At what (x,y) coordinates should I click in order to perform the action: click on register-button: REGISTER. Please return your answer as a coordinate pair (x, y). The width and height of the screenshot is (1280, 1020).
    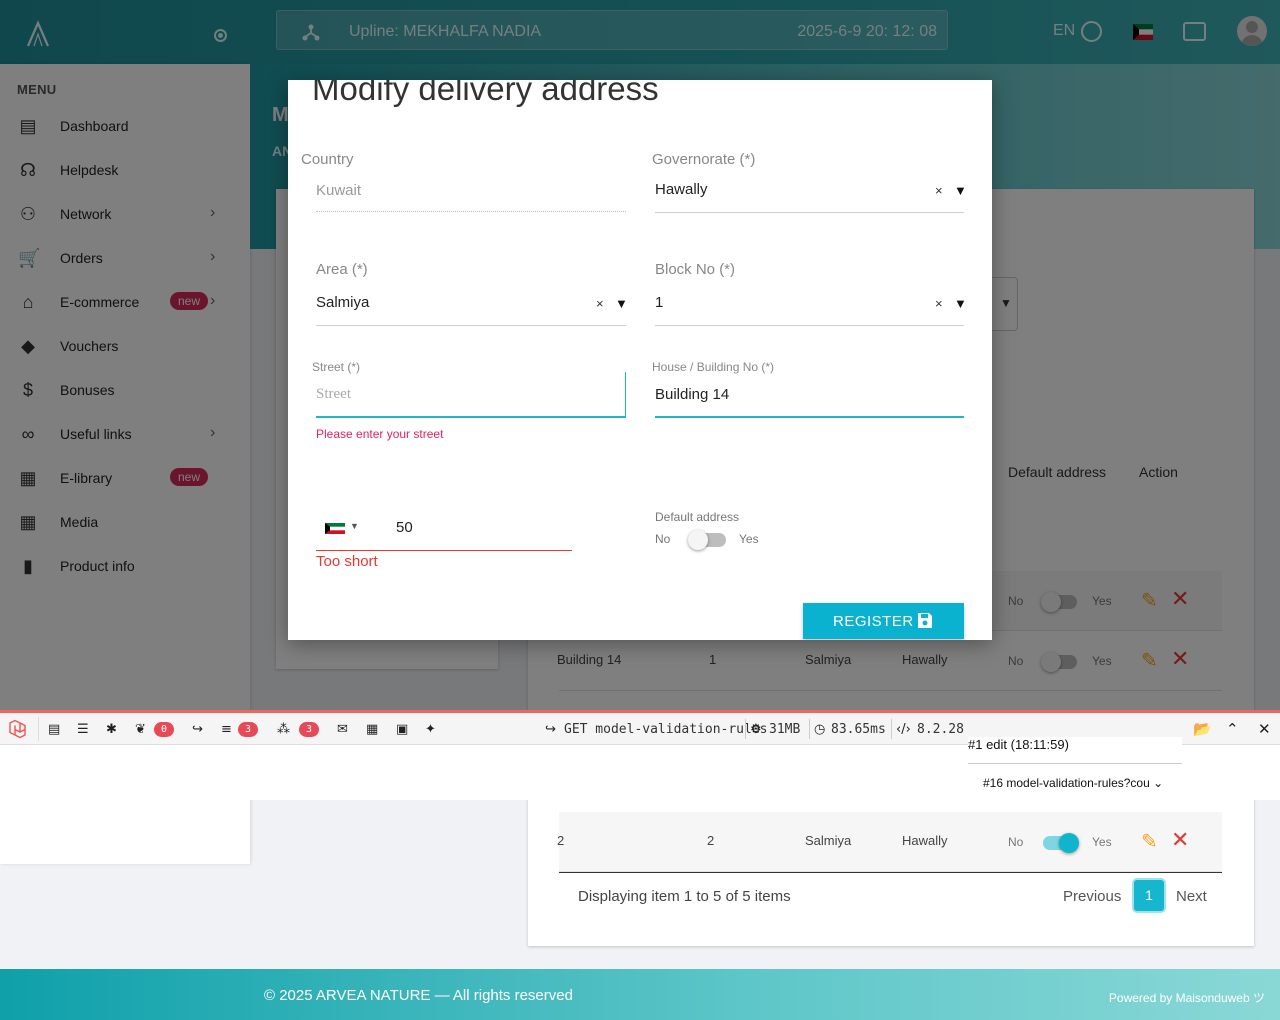
    Looking at the image, I should click on (883, 621).